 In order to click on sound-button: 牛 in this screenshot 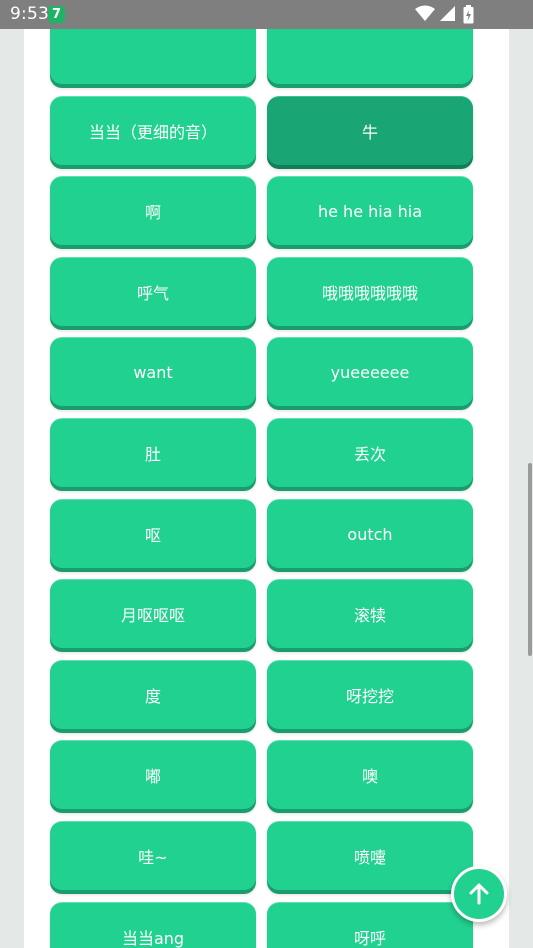, I will do `click(370, 130)`.